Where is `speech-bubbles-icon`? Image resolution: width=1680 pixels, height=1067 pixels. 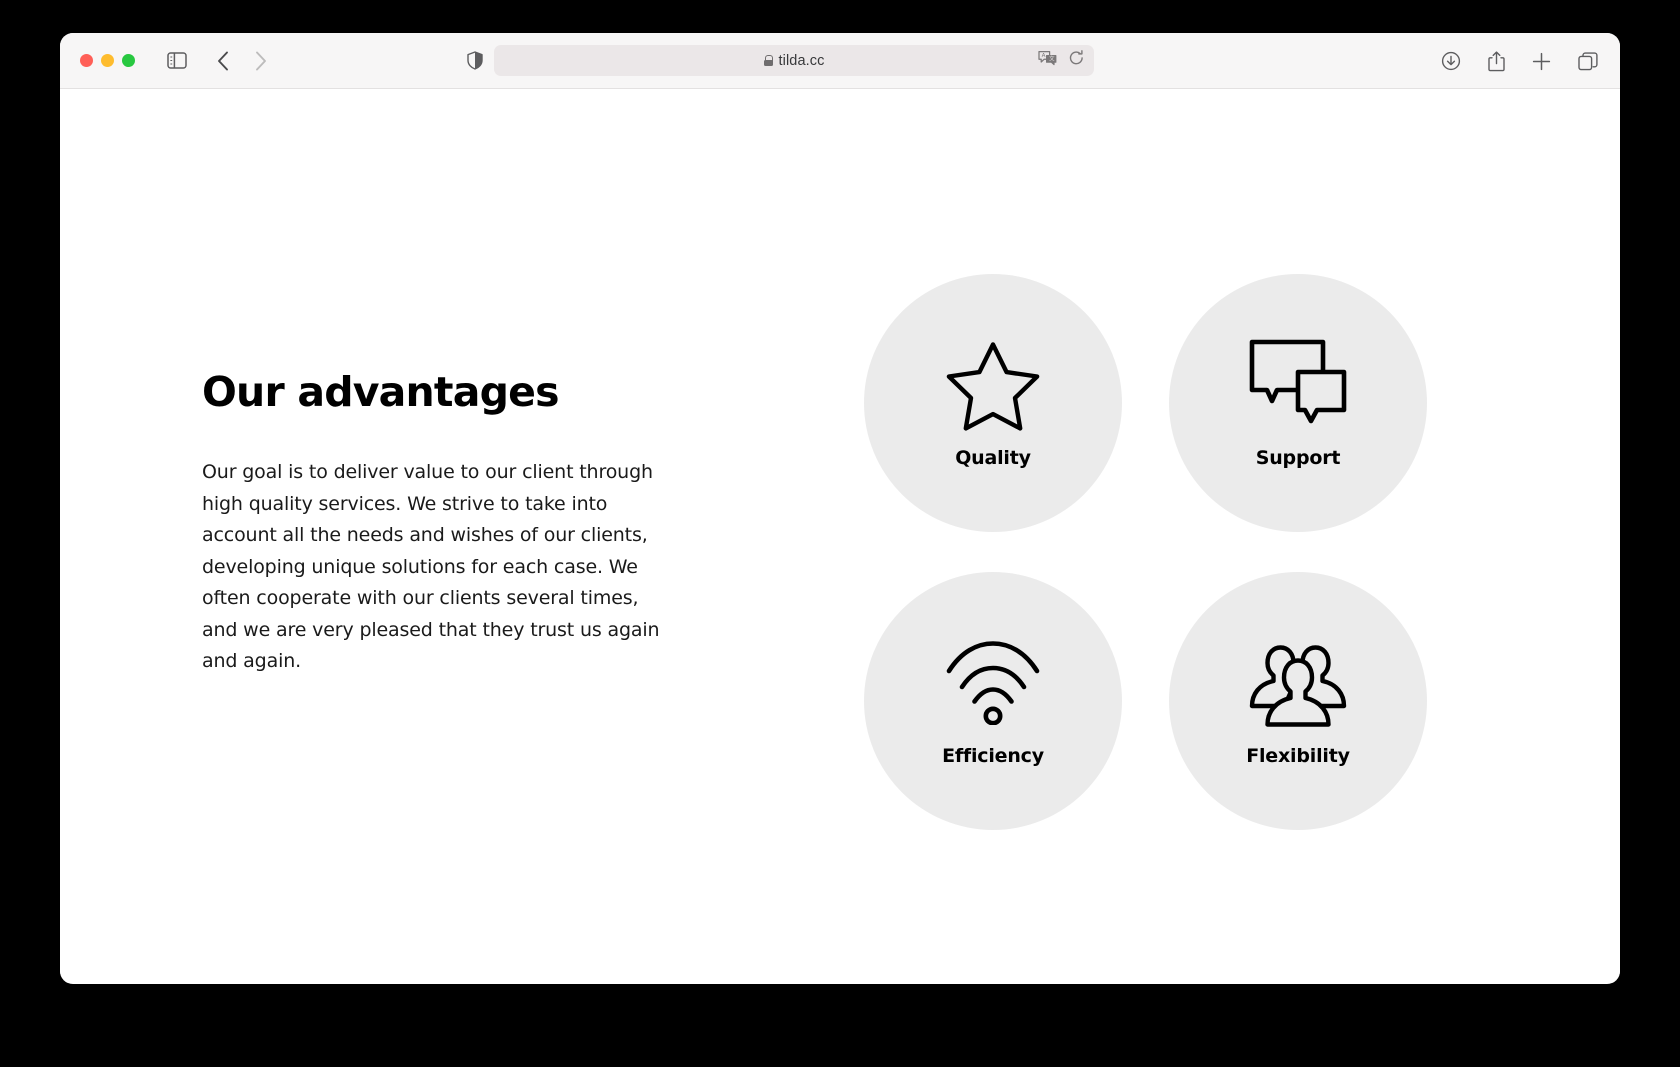 speech-bubbles-icon is located at coordinates (1298, 385).